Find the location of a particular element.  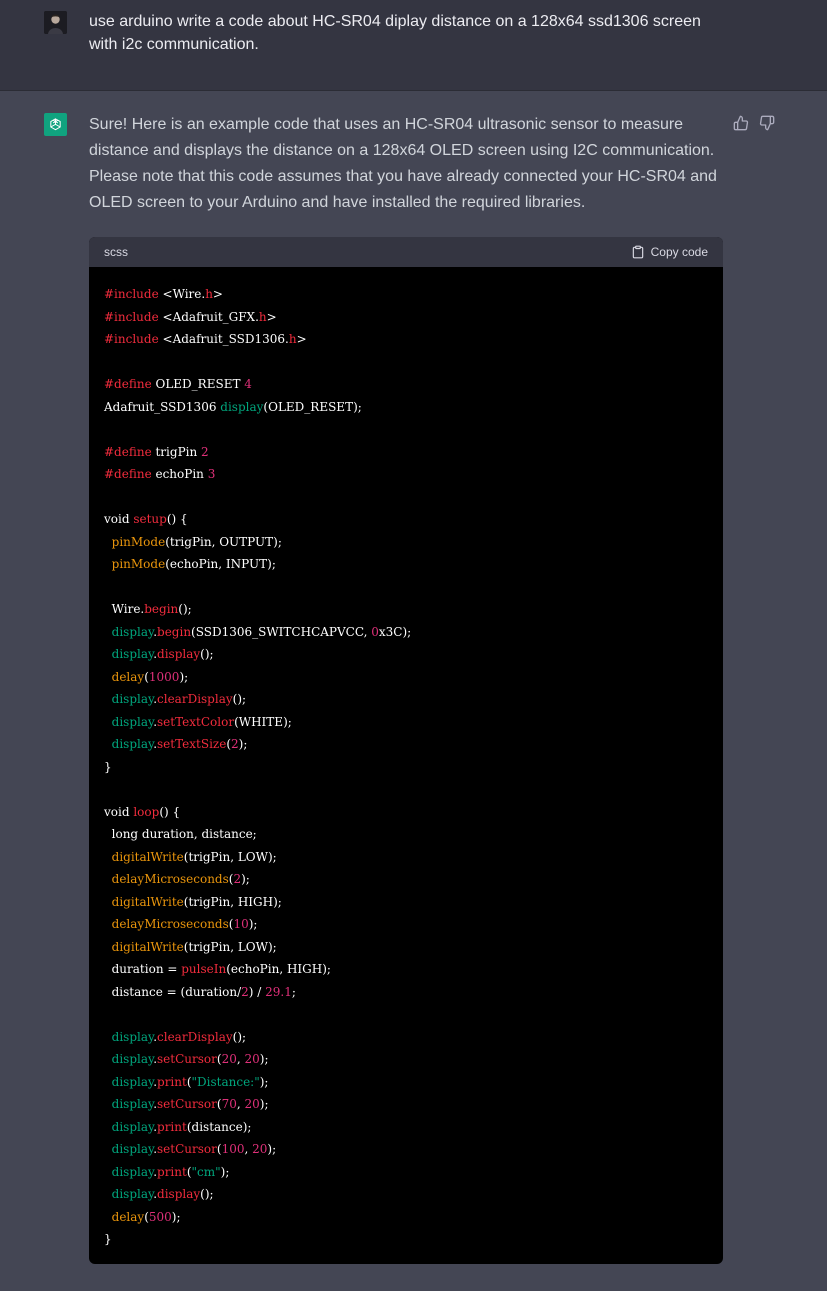

feedback-buttons is located at coordinates (754, 123).